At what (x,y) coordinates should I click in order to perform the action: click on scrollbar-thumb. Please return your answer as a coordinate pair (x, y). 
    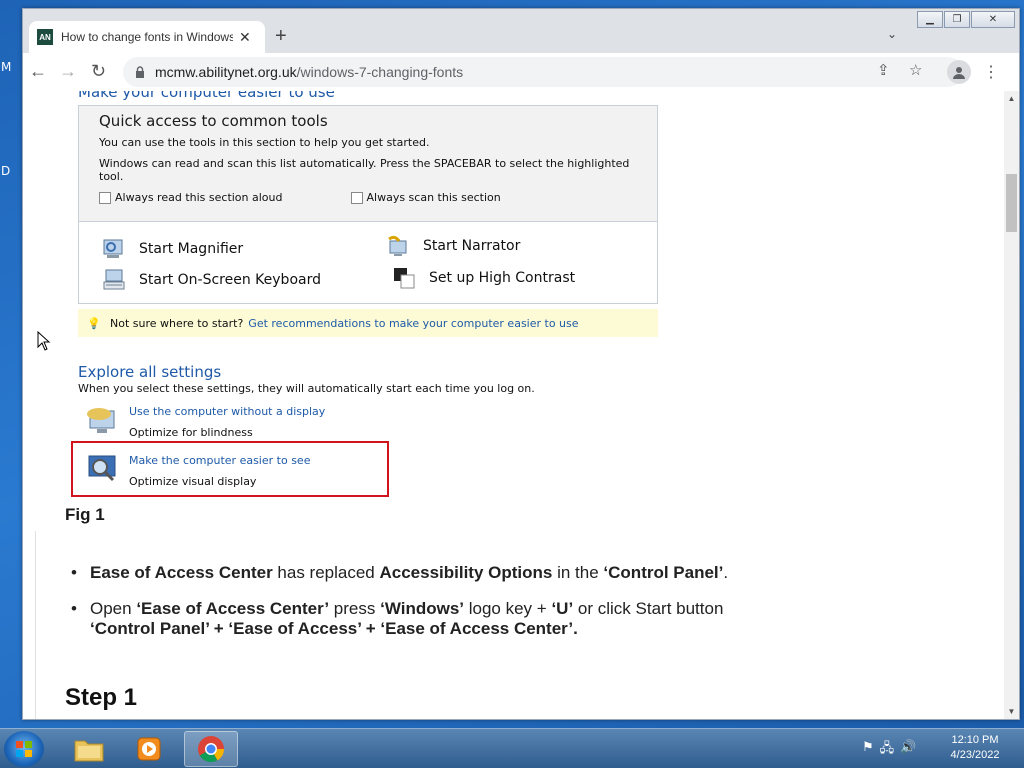
    Looking at the image, I should click on (1011, 203).